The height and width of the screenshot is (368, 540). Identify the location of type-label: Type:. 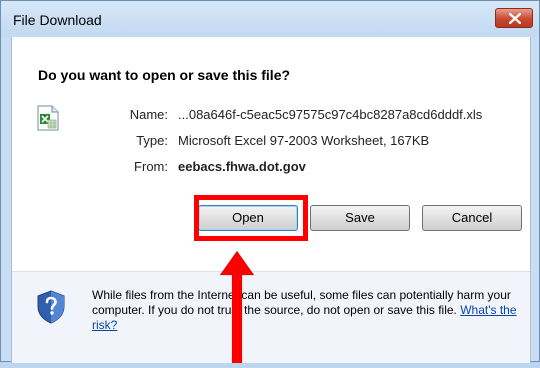
(152, 140).